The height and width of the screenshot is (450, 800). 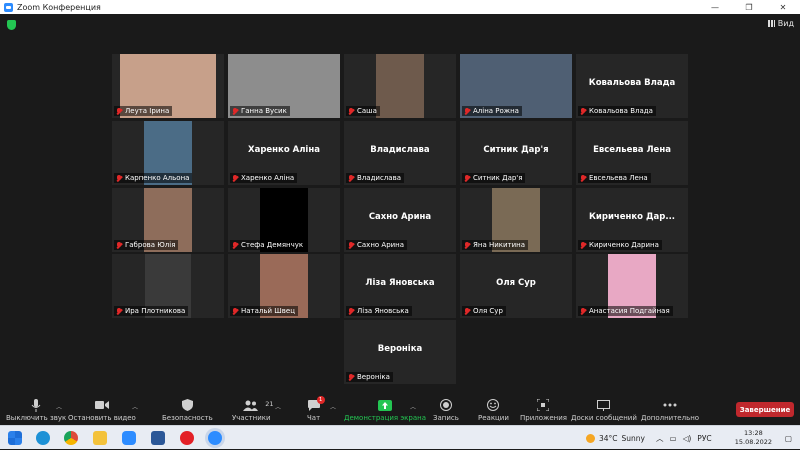 I want to click on word-icon, so click(x=158, y=438).